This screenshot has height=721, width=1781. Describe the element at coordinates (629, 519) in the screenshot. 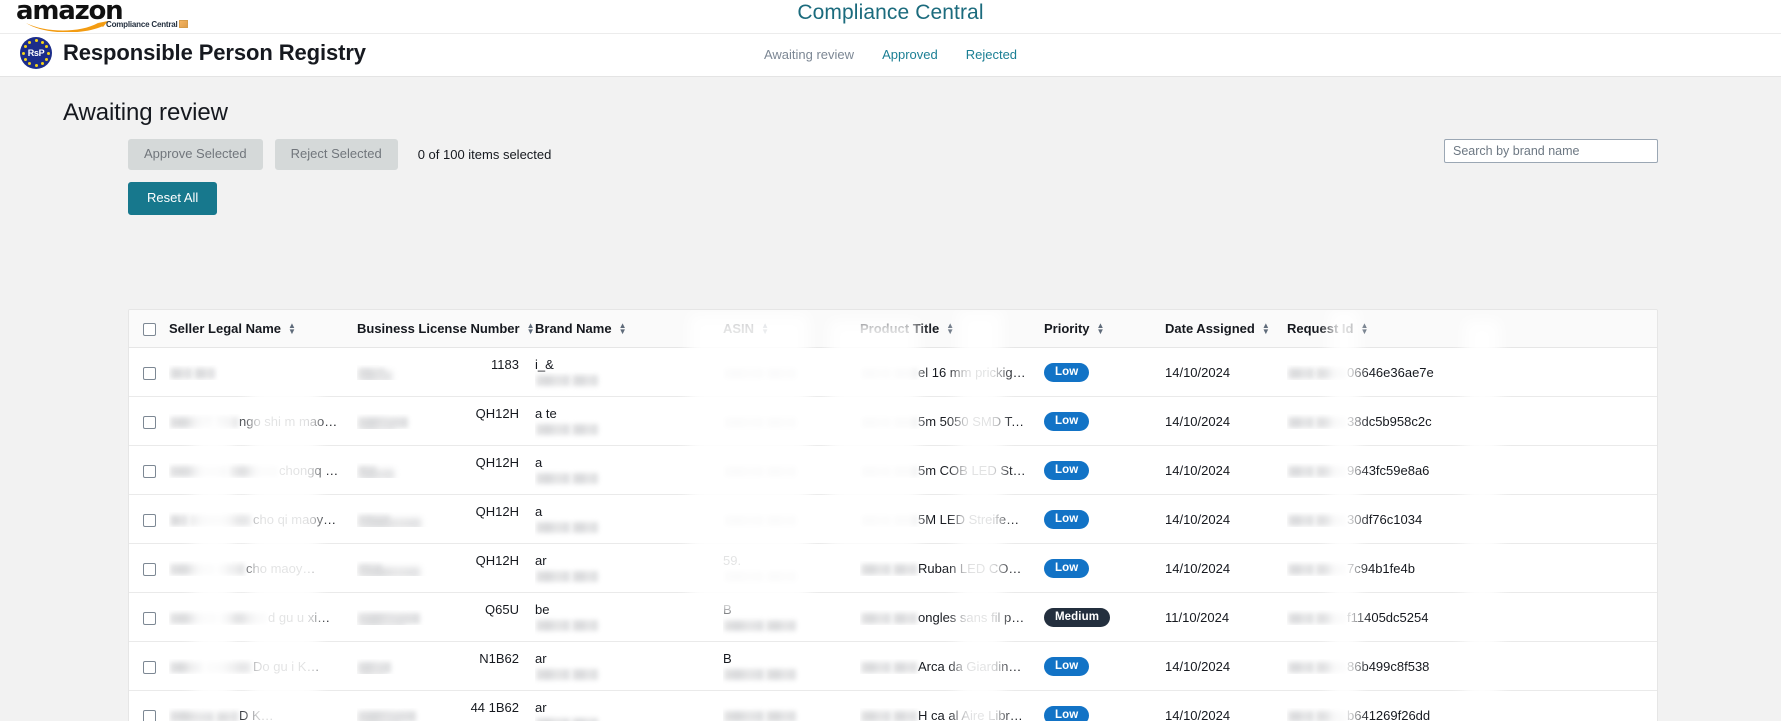

I see `cell-brand-name: a` at that location.